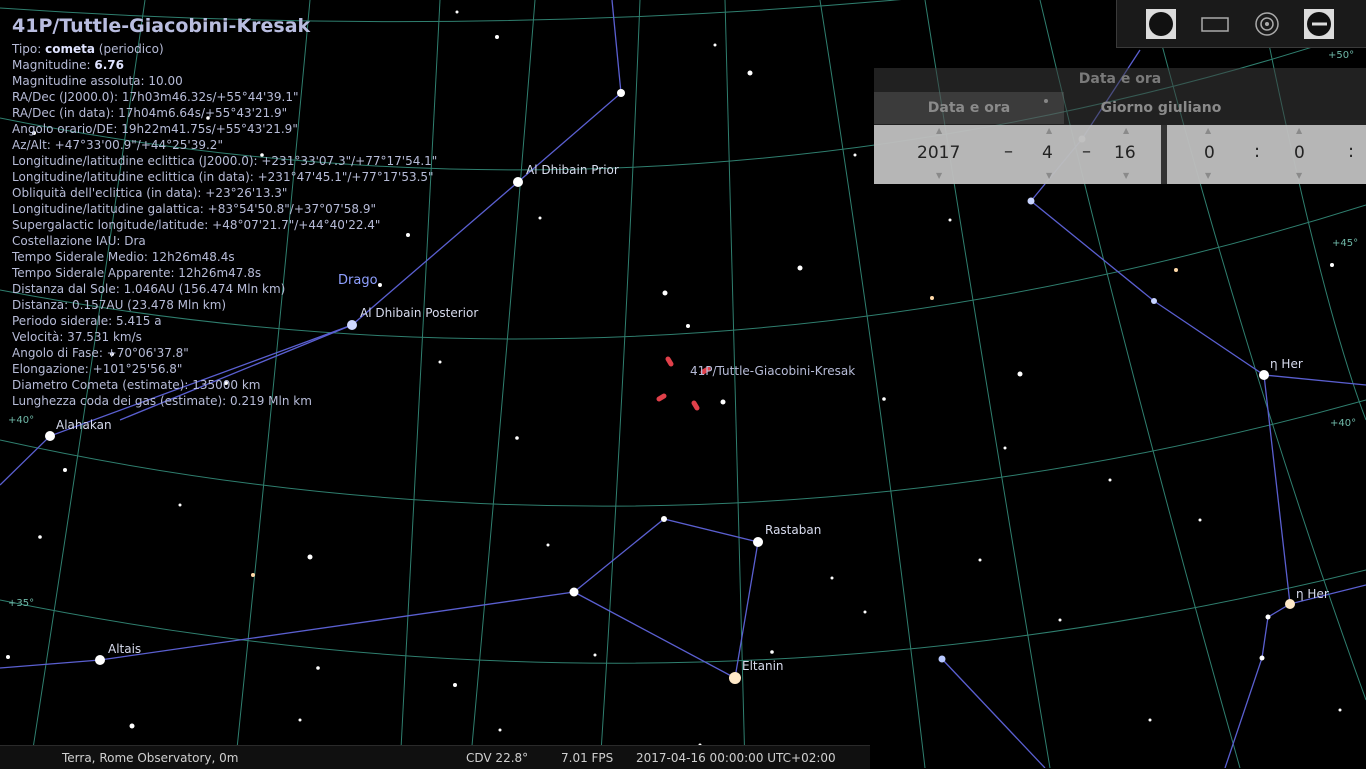 This screenshot has height=769, width=1366. Describe the element at coordinates (1161, 108) in the screenshot. I see `tab-julian-day: Giorno giuliano` at that location.